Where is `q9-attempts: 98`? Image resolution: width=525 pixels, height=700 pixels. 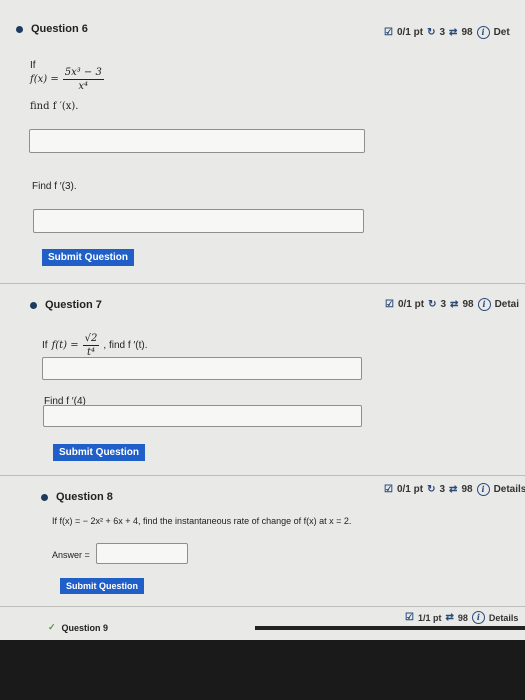 q9-attempts: 98 is located at coordinates (462, 617).